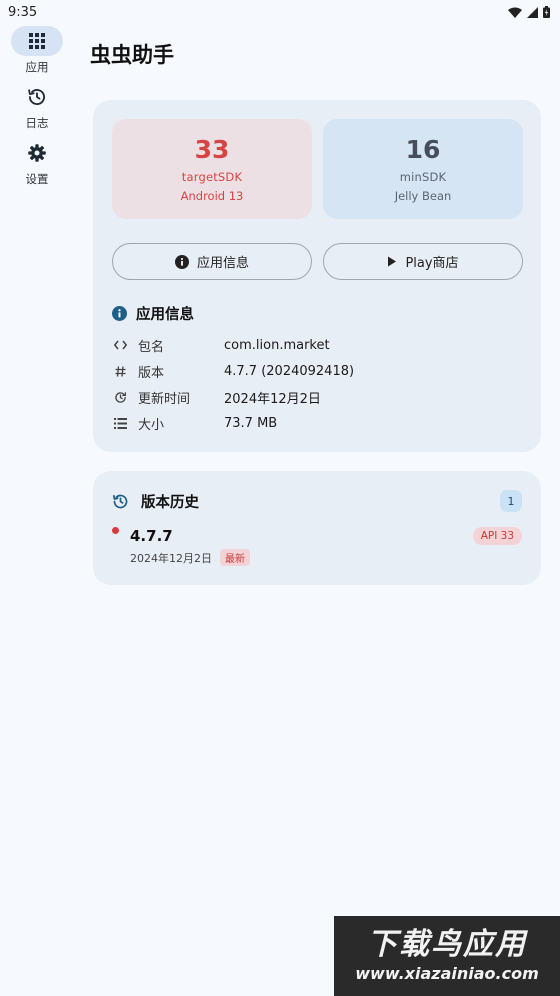  I want to click on play-store-button: Play商店, so click(423, 261).